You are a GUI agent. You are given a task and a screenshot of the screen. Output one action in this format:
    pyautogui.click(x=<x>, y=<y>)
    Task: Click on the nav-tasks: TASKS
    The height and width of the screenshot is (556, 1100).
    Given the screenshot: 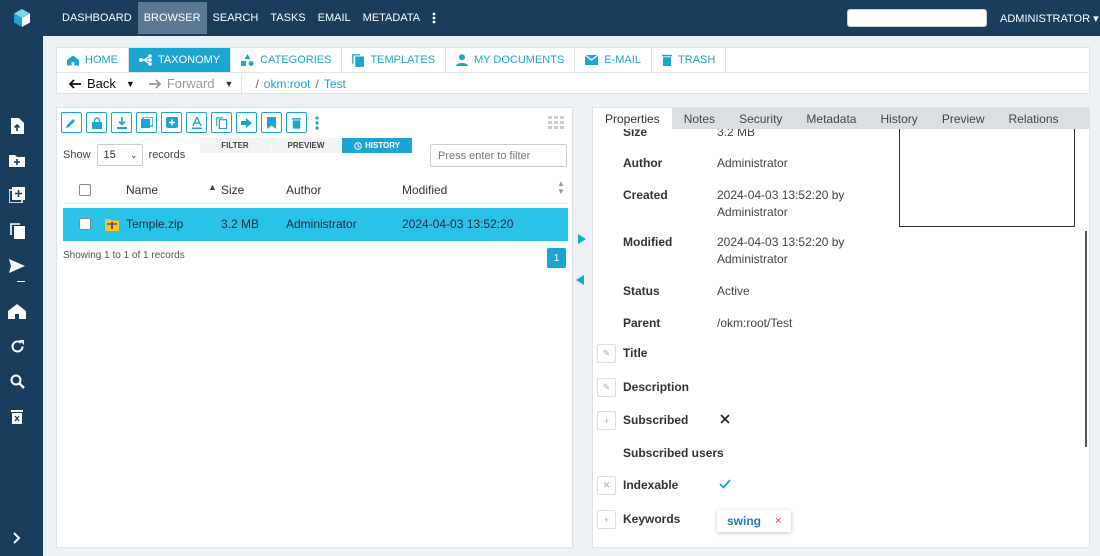 What is the action you would take?
    pyautogui.click(x=287, y=18)
    